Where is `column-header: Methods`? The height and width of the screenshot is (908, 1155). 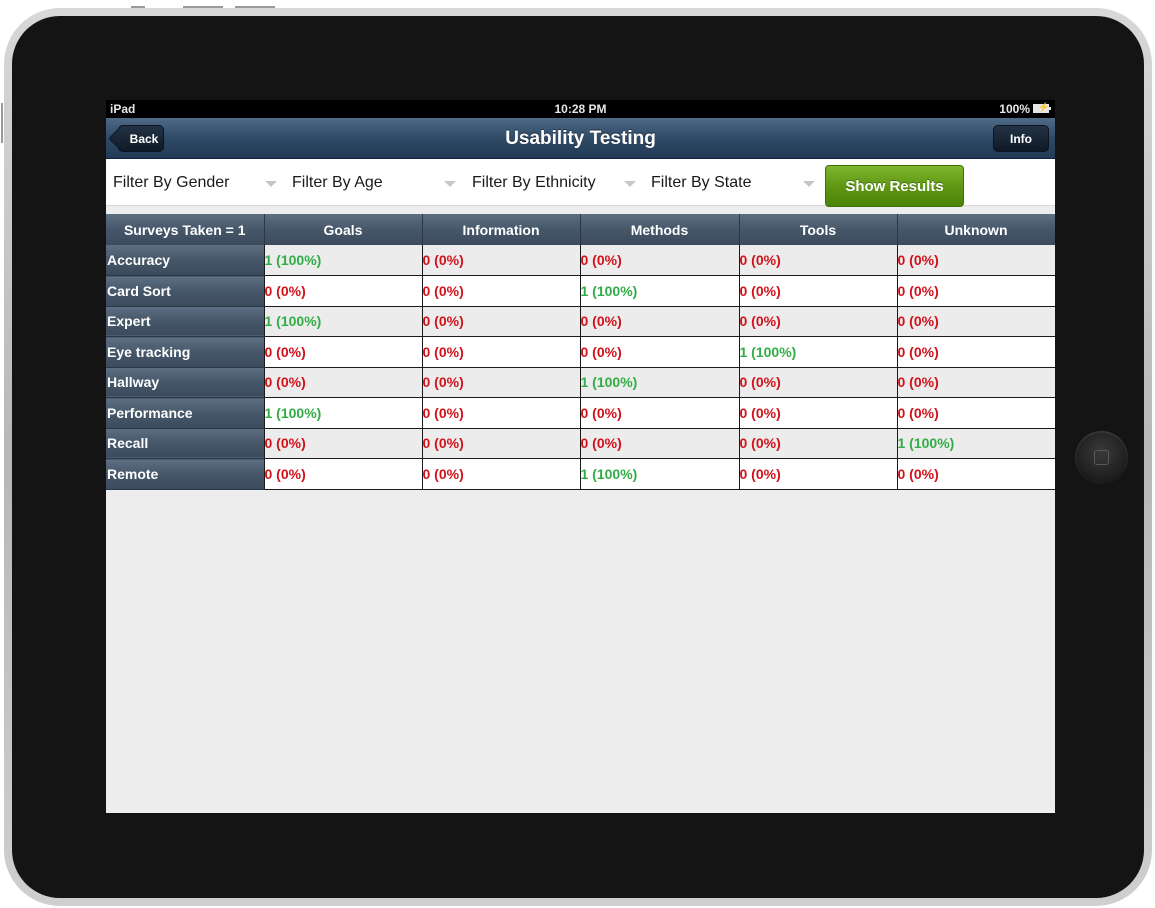 column-header: Methods is located at coordinates (660, 229).